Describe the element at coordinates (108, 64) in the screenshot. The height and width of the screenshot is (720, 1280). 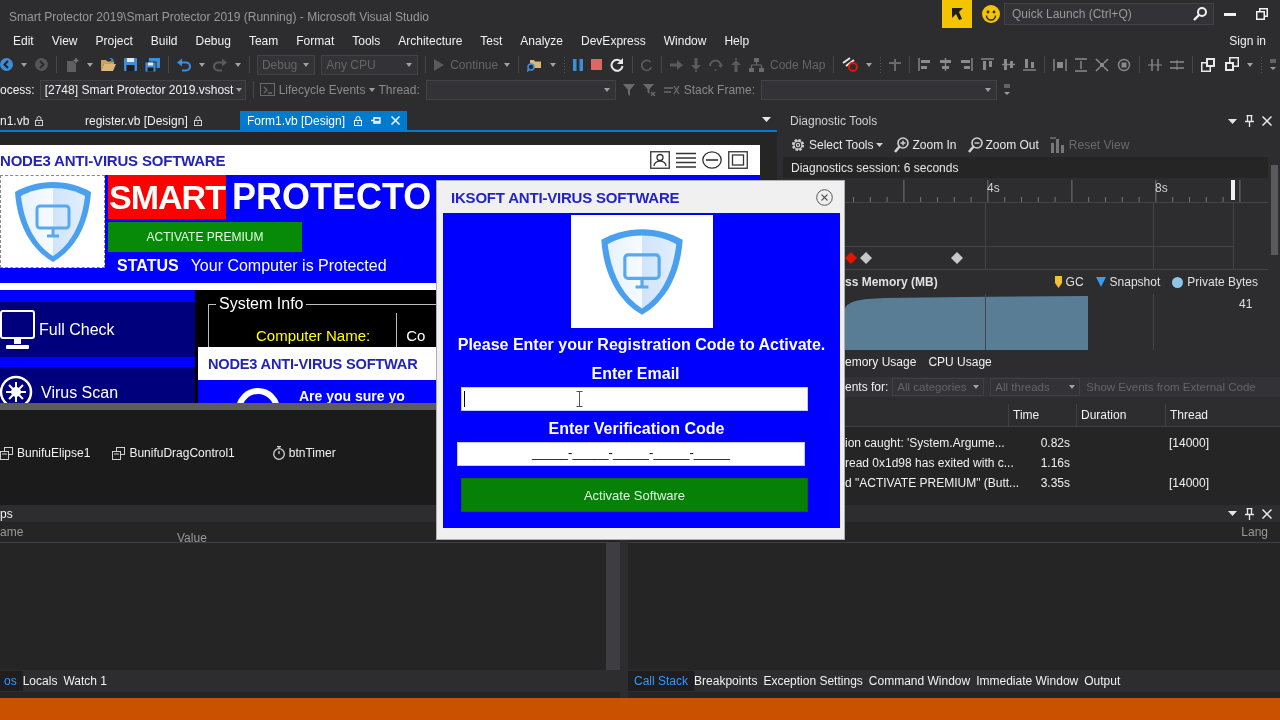
I see `open-folder-icon` at that location.